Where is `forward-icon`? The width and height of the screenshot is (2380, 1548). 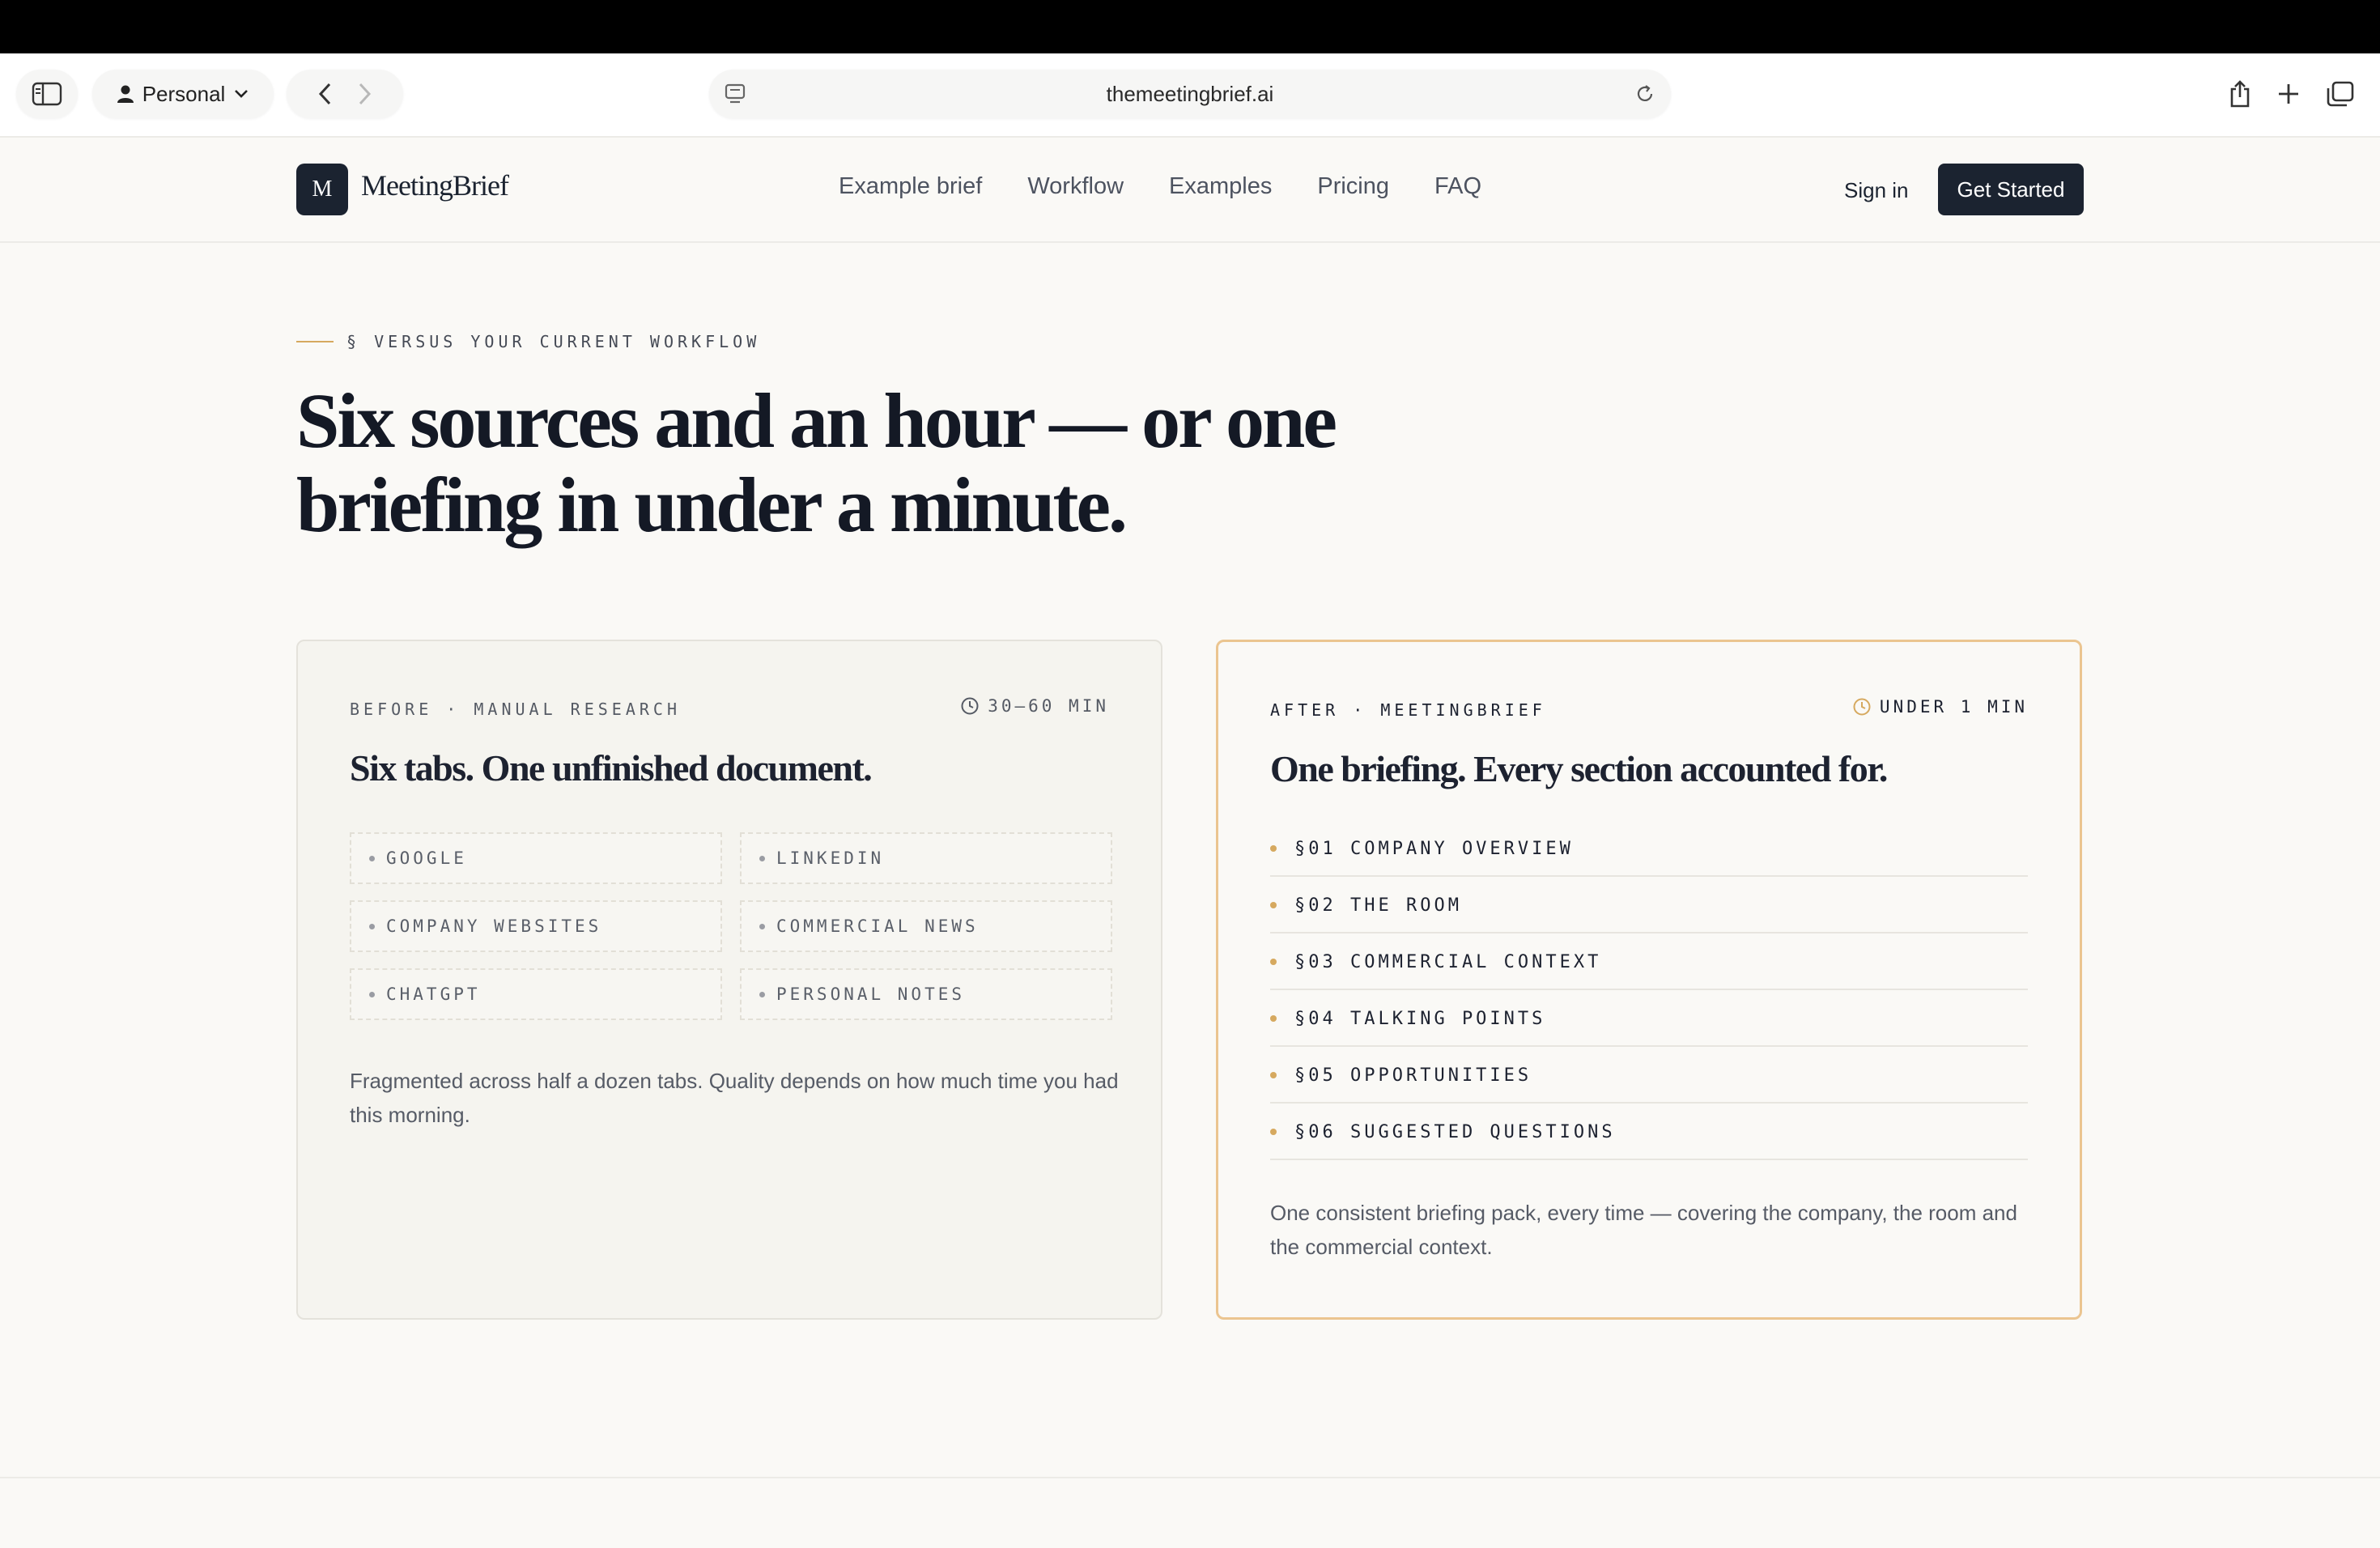 forward-icon is located at coordinates (365, 94).